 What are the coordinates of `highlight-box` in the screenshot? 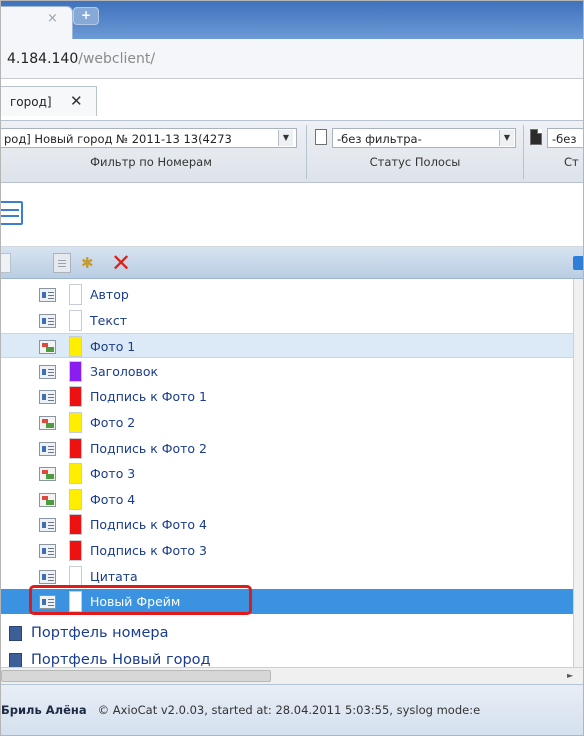 It's located at (140, 600).